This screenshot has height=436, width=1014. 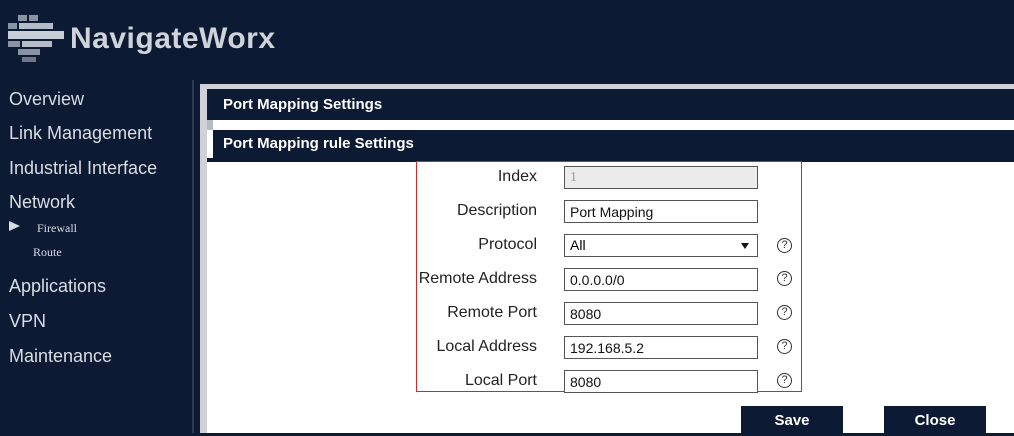 What do you see at coordinates (661, 381) in the screenshot?
I see `local-port-field` at bounding box center [661, 381].